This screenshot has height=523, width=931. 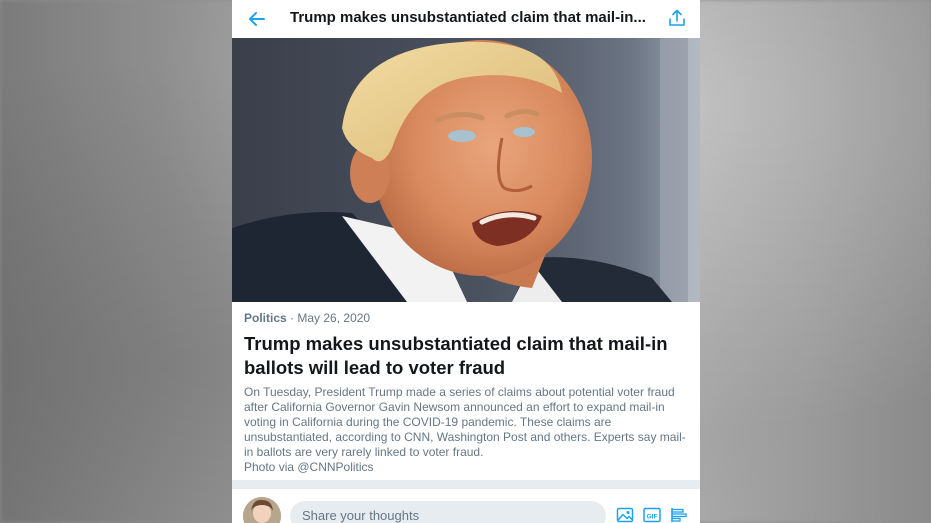 I want to click on avatar-image, so click(x=262, y=510).